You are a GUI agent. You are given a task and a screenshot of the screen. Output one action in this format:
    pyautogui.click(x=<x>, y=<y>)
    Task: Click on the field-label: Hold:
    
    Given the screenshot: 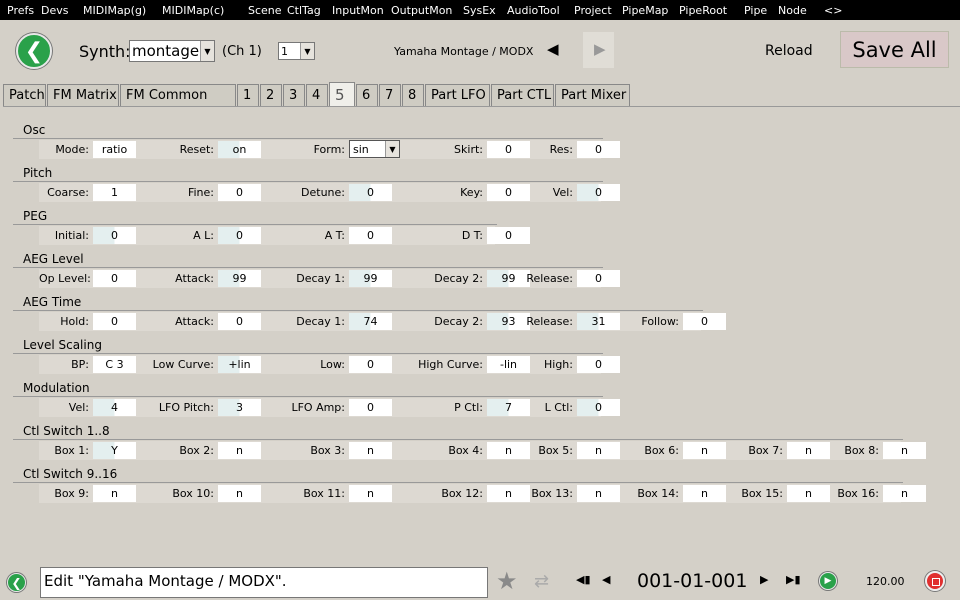 What is the action you would take?
    pyautogui.click(x=74, y=321)
    